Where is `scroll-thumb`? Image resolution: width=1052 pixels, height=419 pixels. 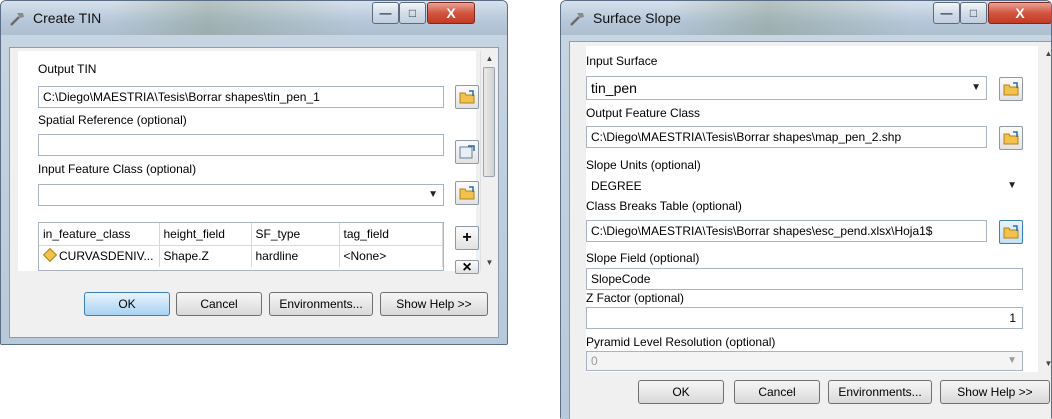
scroll-thumb is located at coordinates (489, 122).